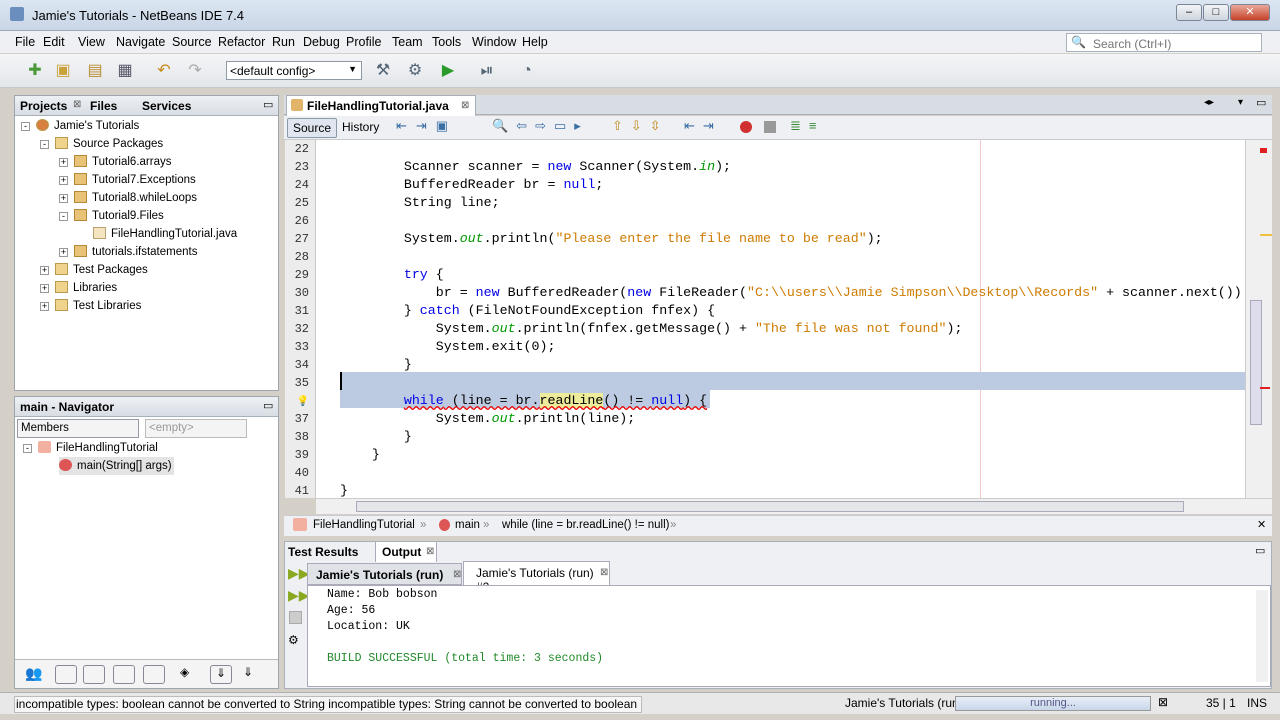 The width and height of the screenshot is (1280, 720). What do you see at coordinates (585, 525) in the screenshot?
I see `breadcrumb-statement: while (line = br.readLine() != null)` at bounding box center [585, 525].